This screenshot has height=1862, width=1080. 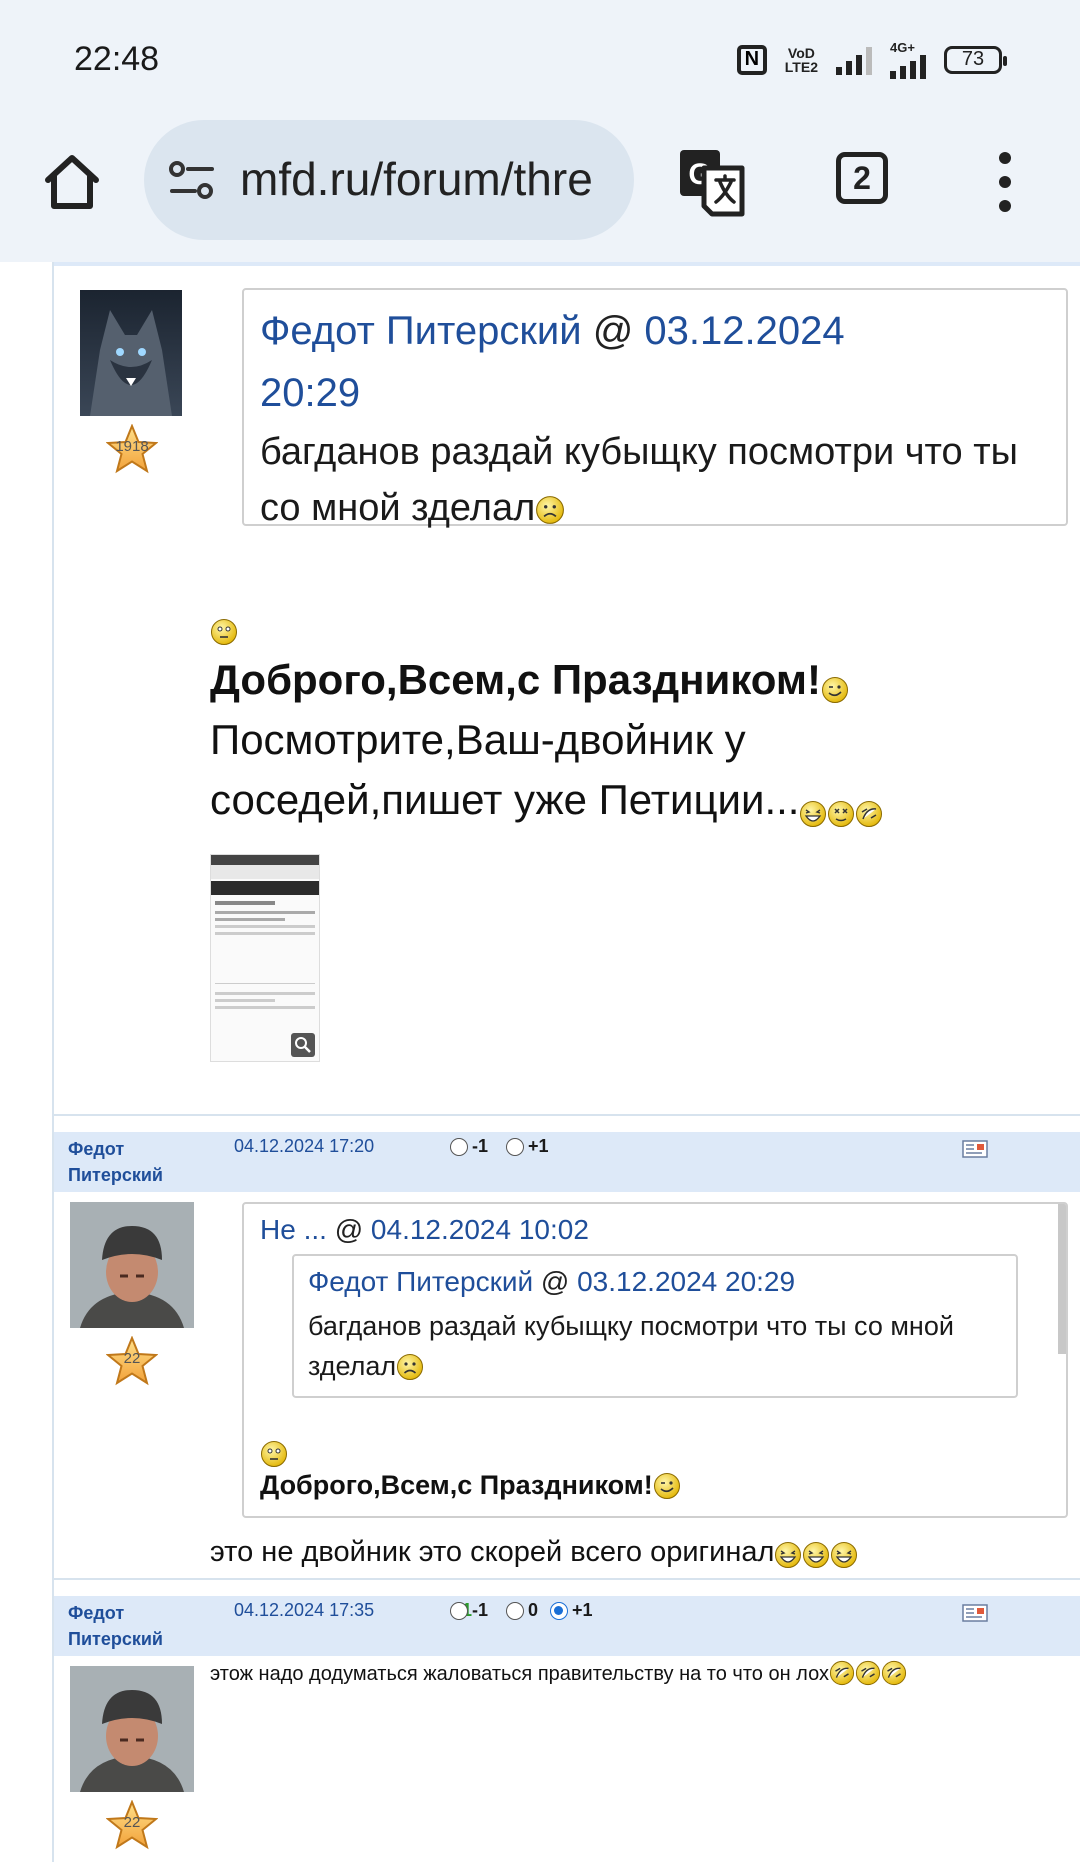 I want to click on zoom-icon, so click(x=303, y=1045).